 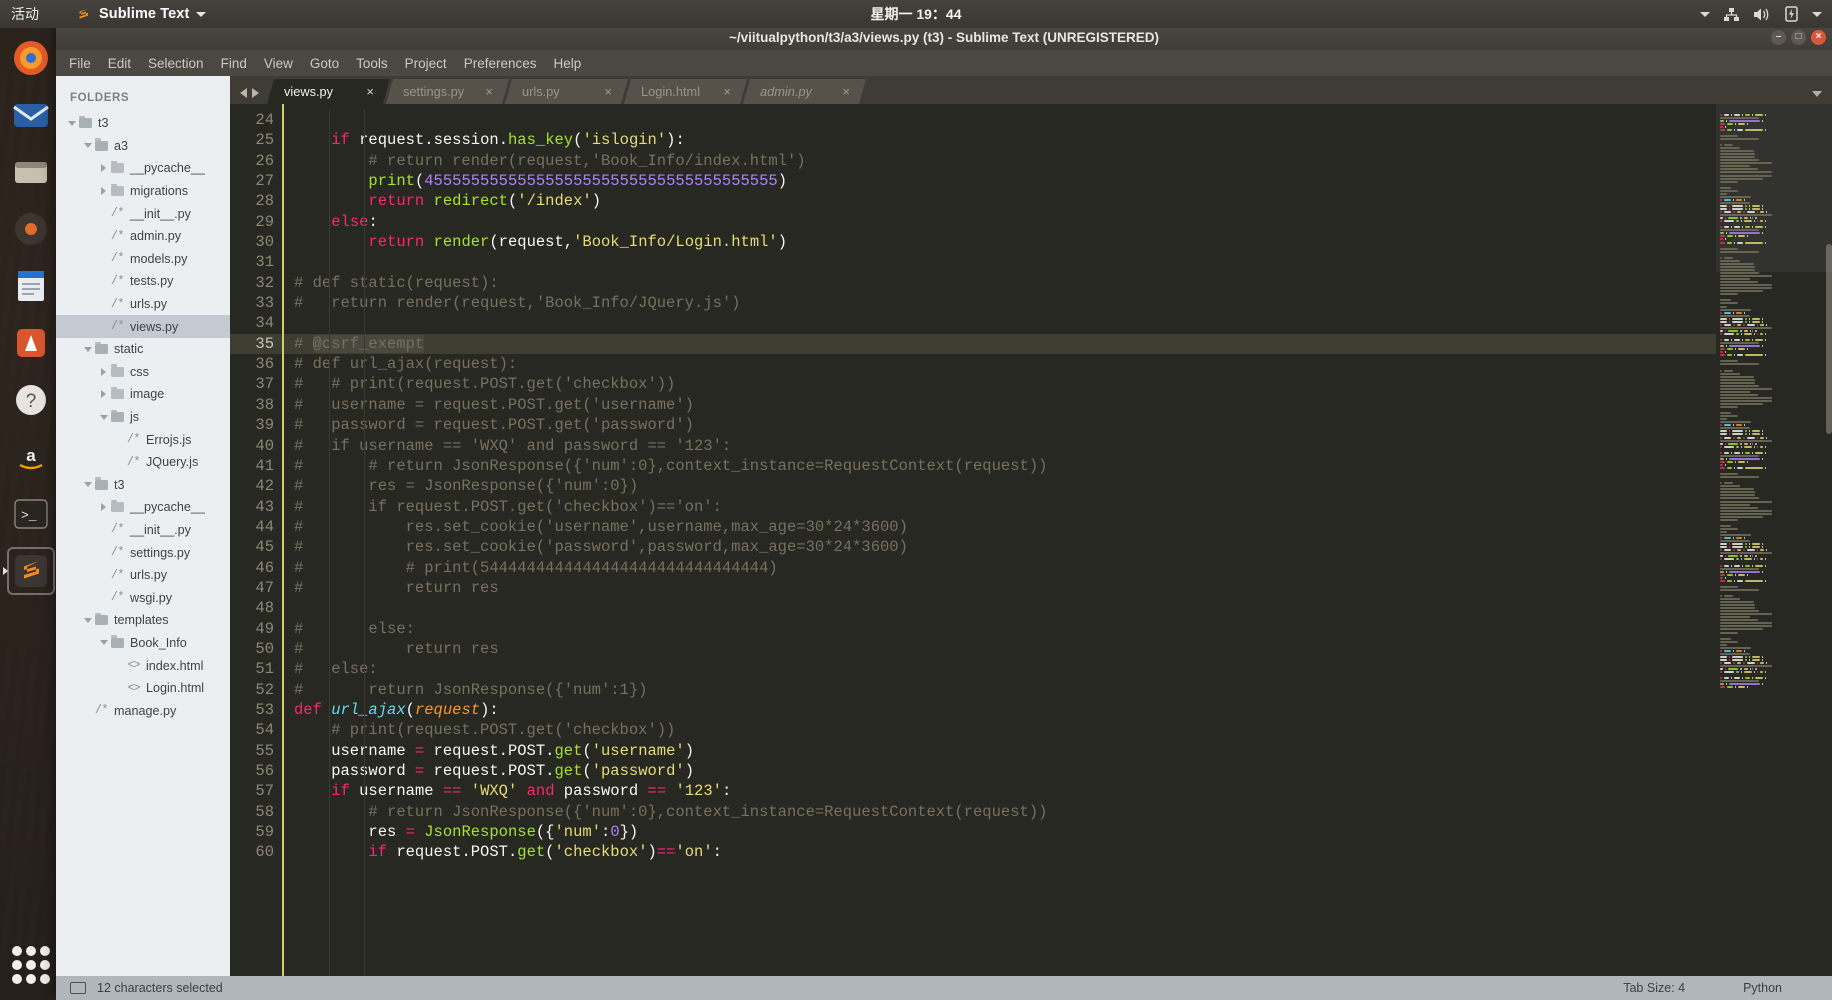 I want to click on launcher-item-libreoffice-writer, so click(x=31, y=286).